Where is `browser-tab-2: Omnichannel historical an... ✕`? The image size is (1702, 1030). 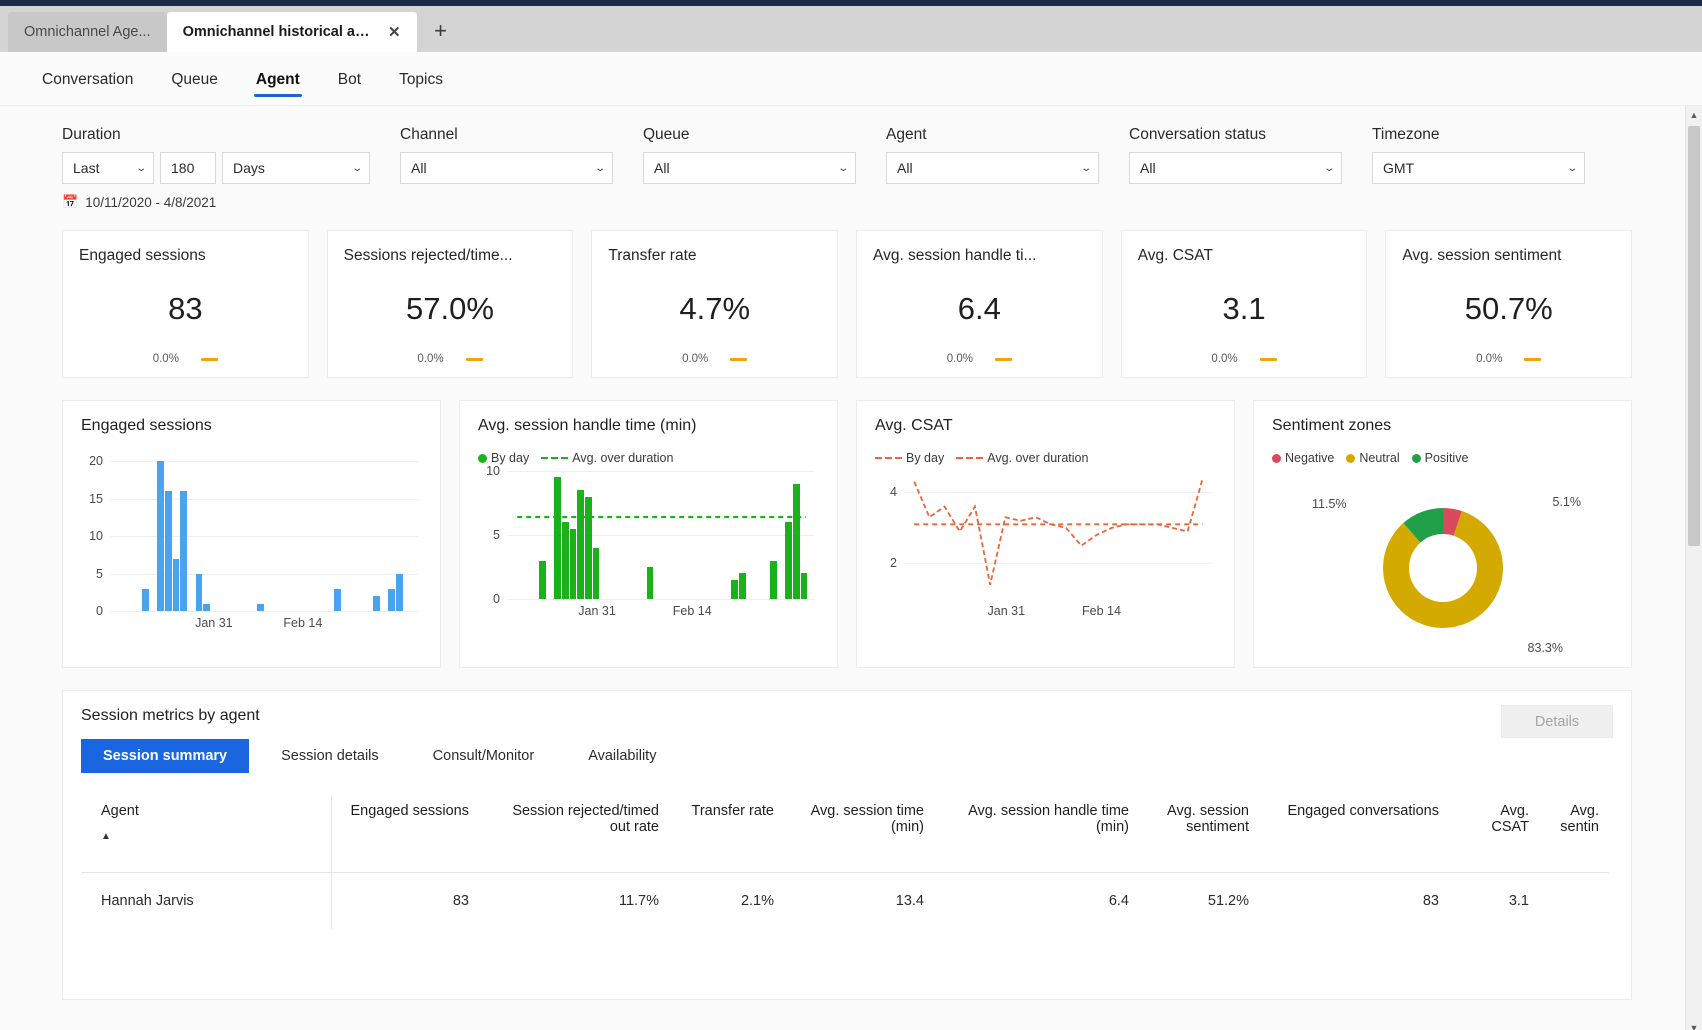
browser-tab-2: Omnichannel historical an... ✕ is located at coordinates (291, 32).